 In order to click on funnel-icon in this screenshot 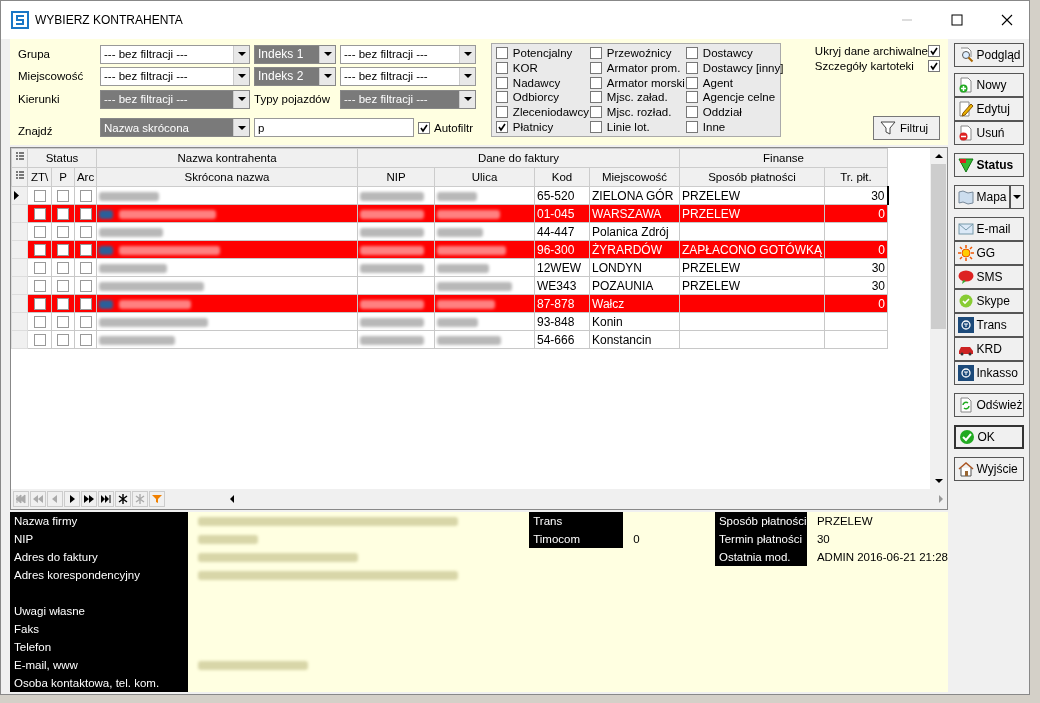, I will do `click(157, 499)`.